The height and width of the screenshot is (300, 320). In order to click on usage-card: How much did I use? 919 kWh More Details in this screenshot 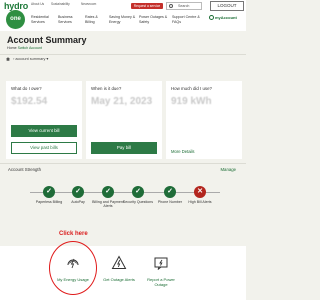, I will do `click(204, 120)`.